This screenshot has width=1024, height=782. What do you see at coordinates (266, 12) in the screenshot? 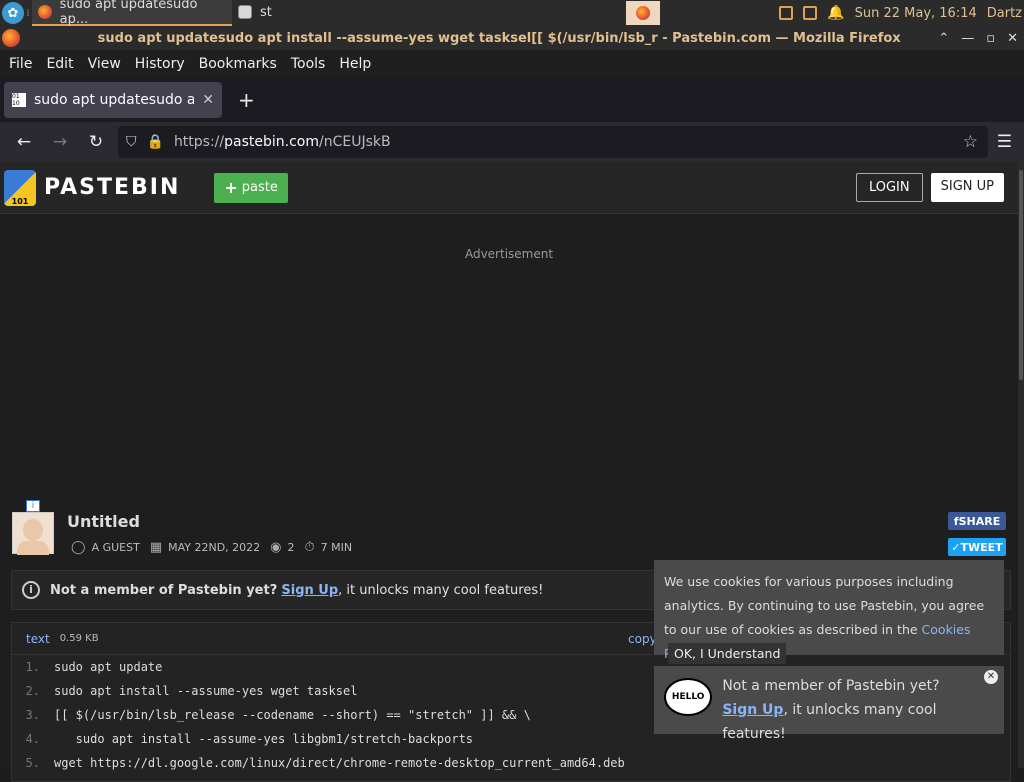
I see `taskbar-window-label: st` at bounding box center [266, 12].